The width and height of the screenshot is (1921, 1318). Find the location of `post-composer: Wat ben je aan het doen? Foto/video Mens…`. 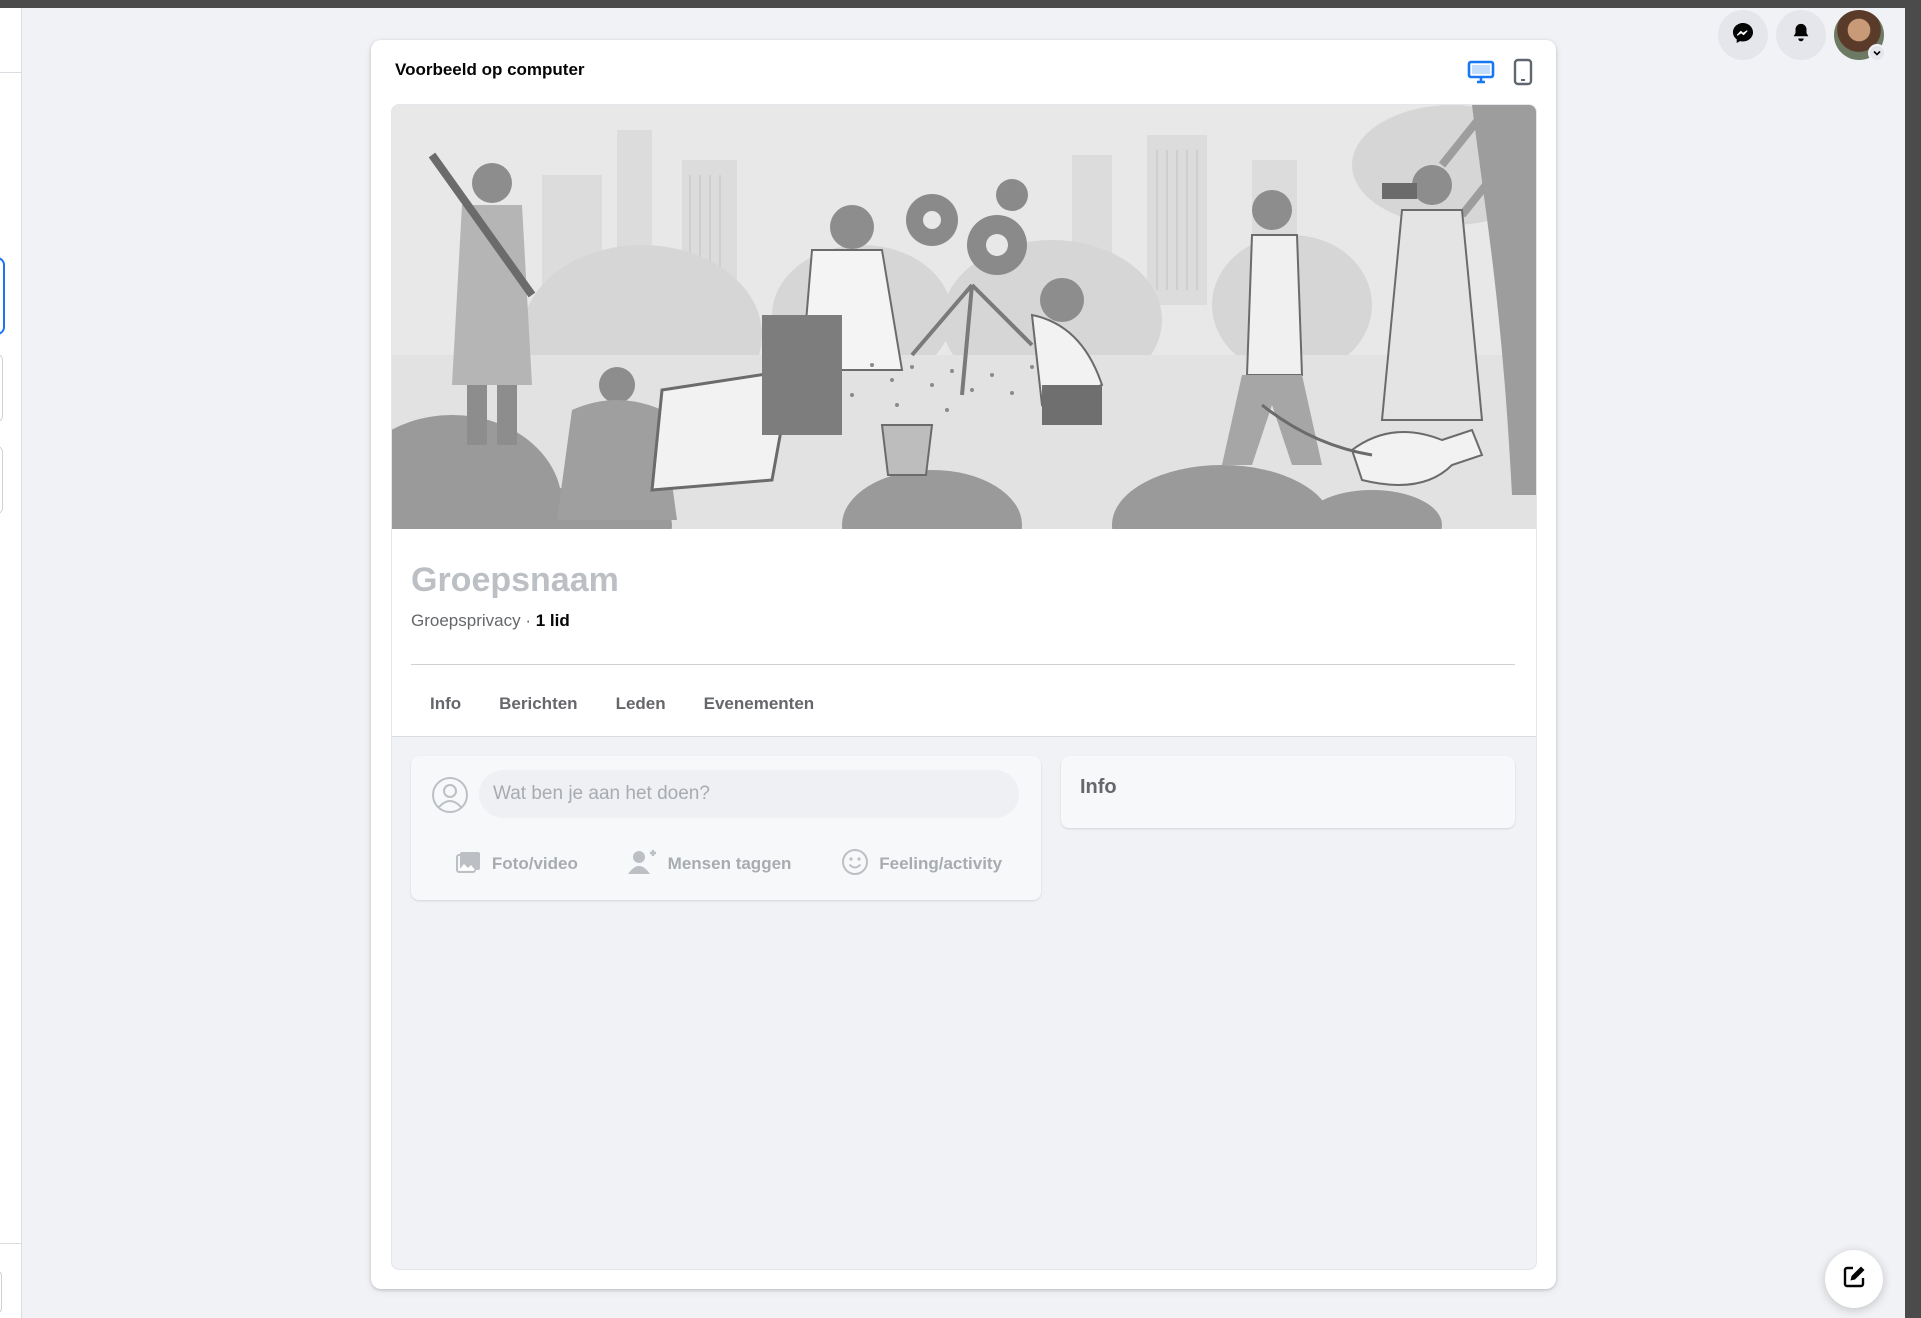

post-composer: Wat ben je aan het doen? Foto/video Mens… is located at coordinates (726, 828).